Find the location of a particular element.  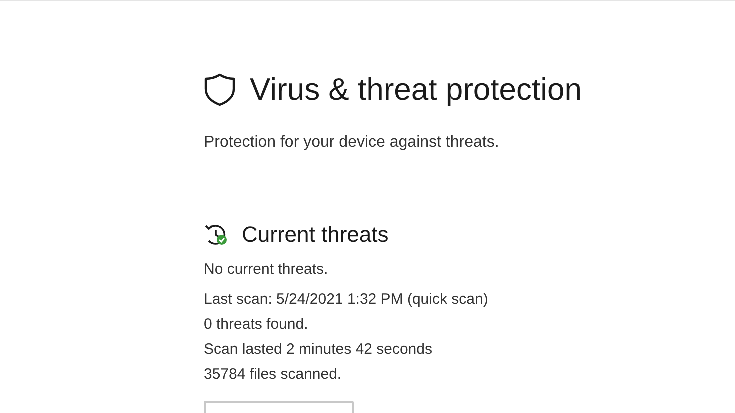

scan-detail: 35784 files scanned. is located at coordinates (273, 375).